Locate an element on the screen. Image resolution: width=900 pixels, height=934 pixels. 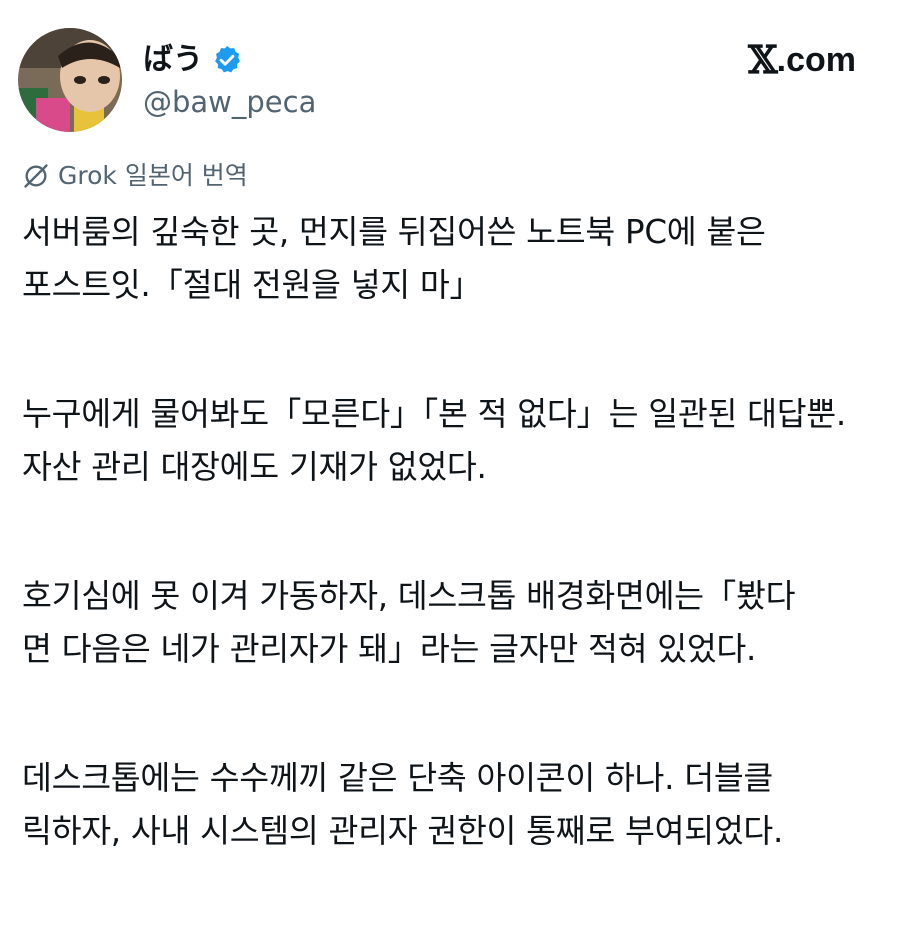
site-label: 𝕏 . com is located at coordinates (802, 60).